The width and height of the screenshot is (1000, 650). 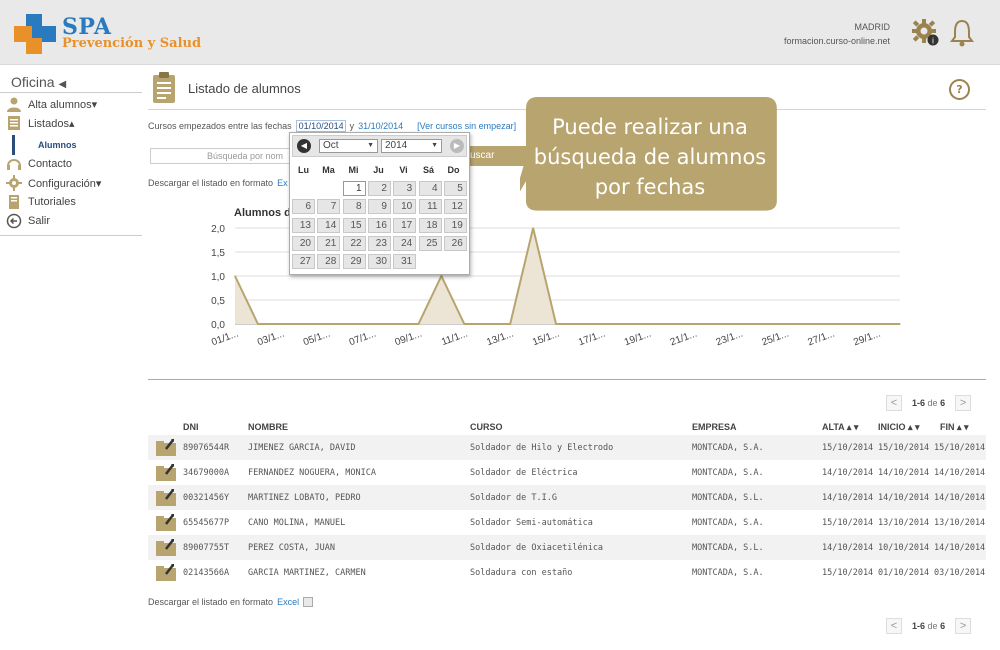 What do you see at coordinates (405, 262) in the screenshot?
I see `calendar-day: 31` at bounding box center [405, 262].